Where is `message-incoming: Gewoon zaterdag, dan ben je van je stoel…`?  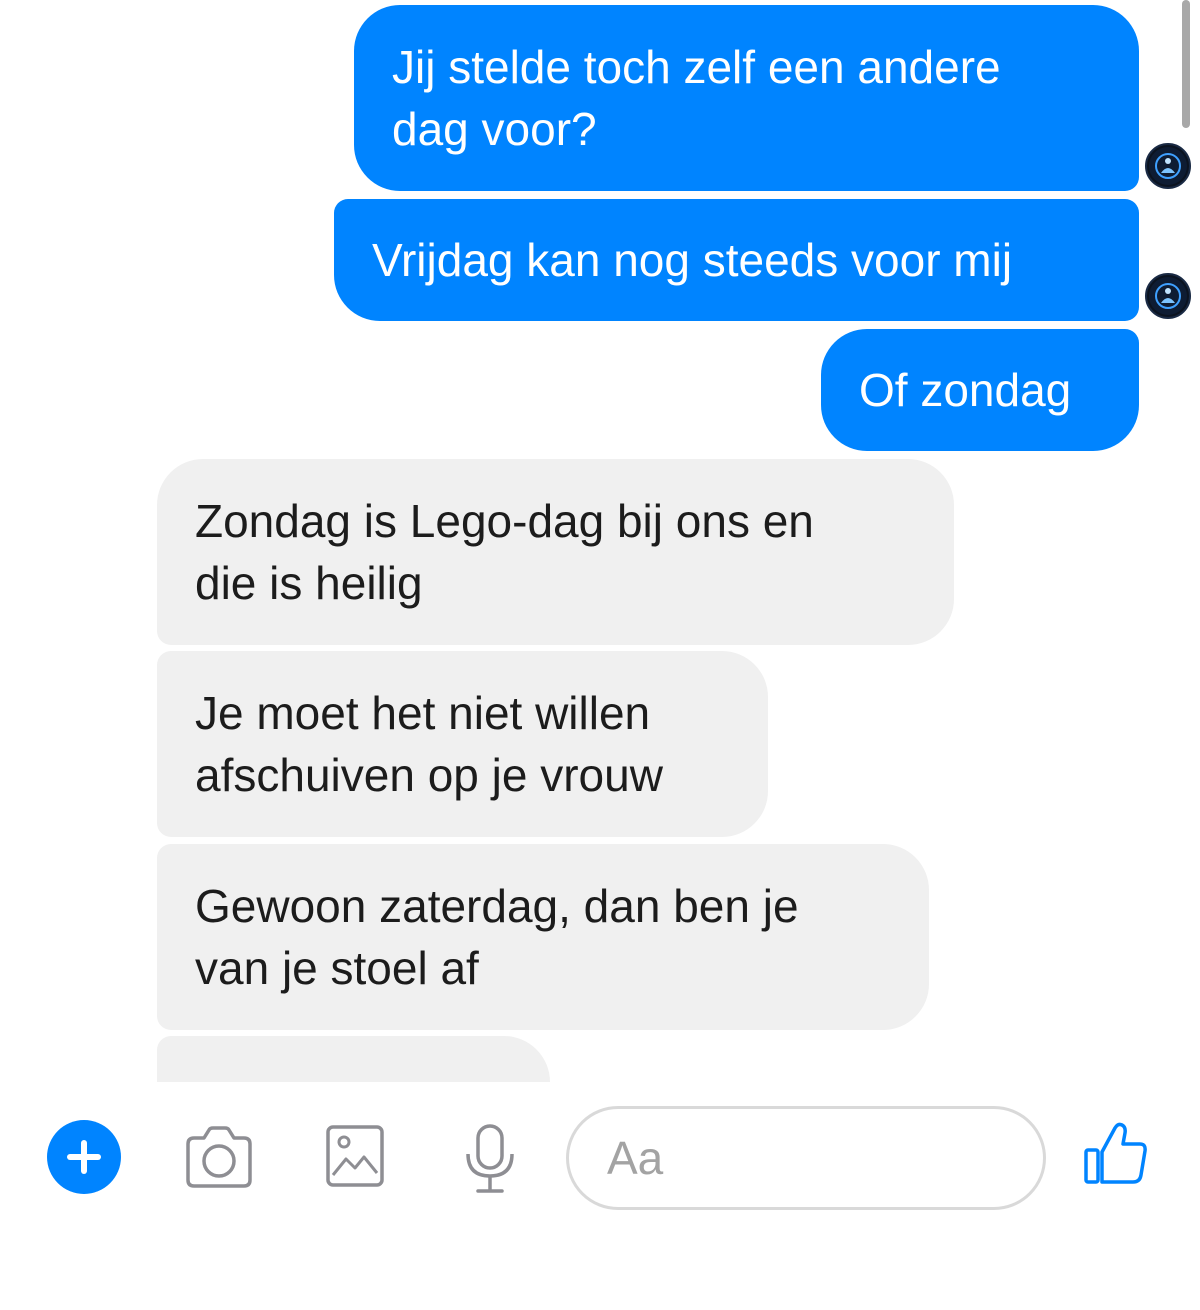
message-incoming: Gewoon zaterdag, dan ben je van je stoel… is located at coordinates (543, 937).